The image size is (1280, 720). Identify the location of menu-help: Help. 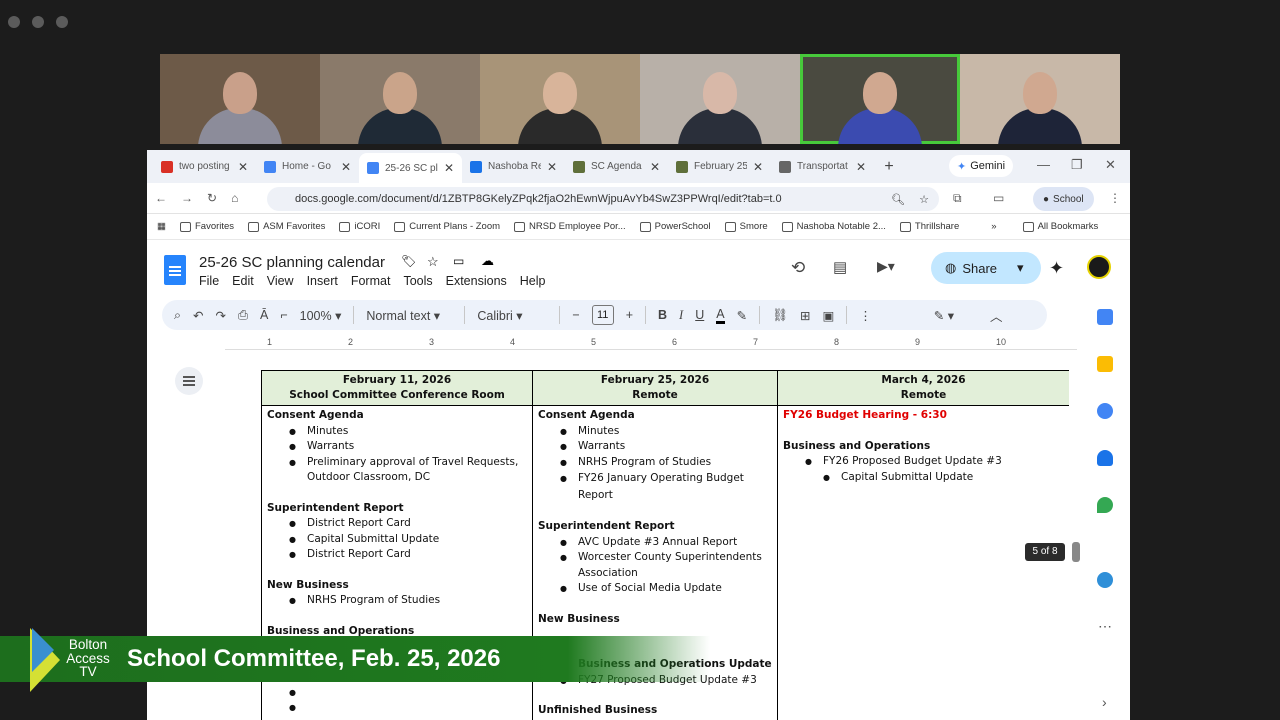
(533, 281).